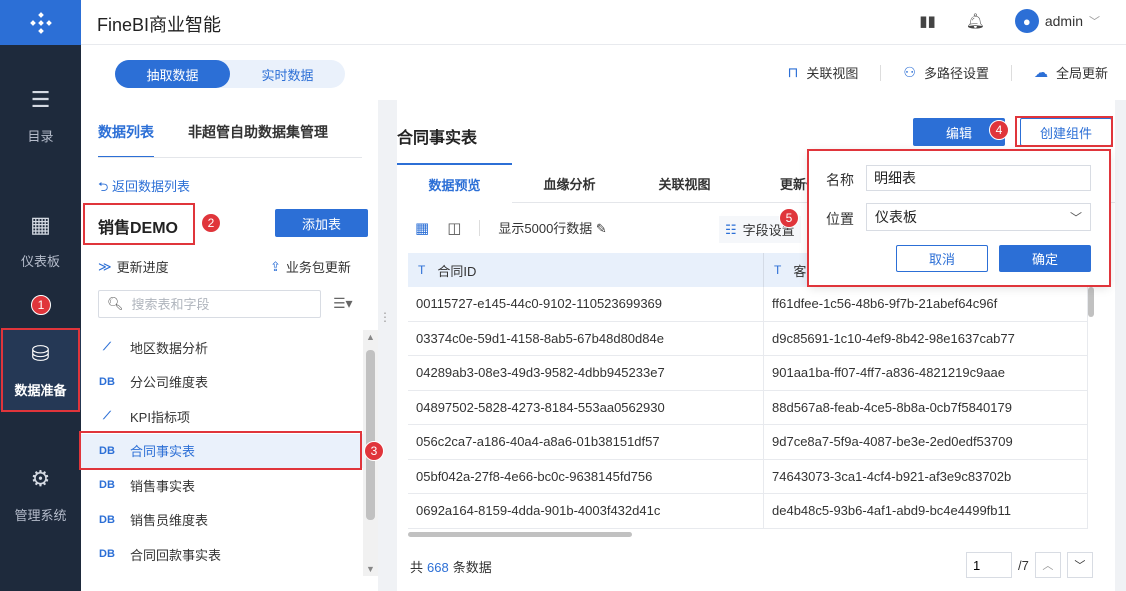 The image size is (1126, 591). Describe the element at coordinates (222, 554) in the screenshot. I see `table-item-contract-payment: DB 合同回款事实表` at that location.